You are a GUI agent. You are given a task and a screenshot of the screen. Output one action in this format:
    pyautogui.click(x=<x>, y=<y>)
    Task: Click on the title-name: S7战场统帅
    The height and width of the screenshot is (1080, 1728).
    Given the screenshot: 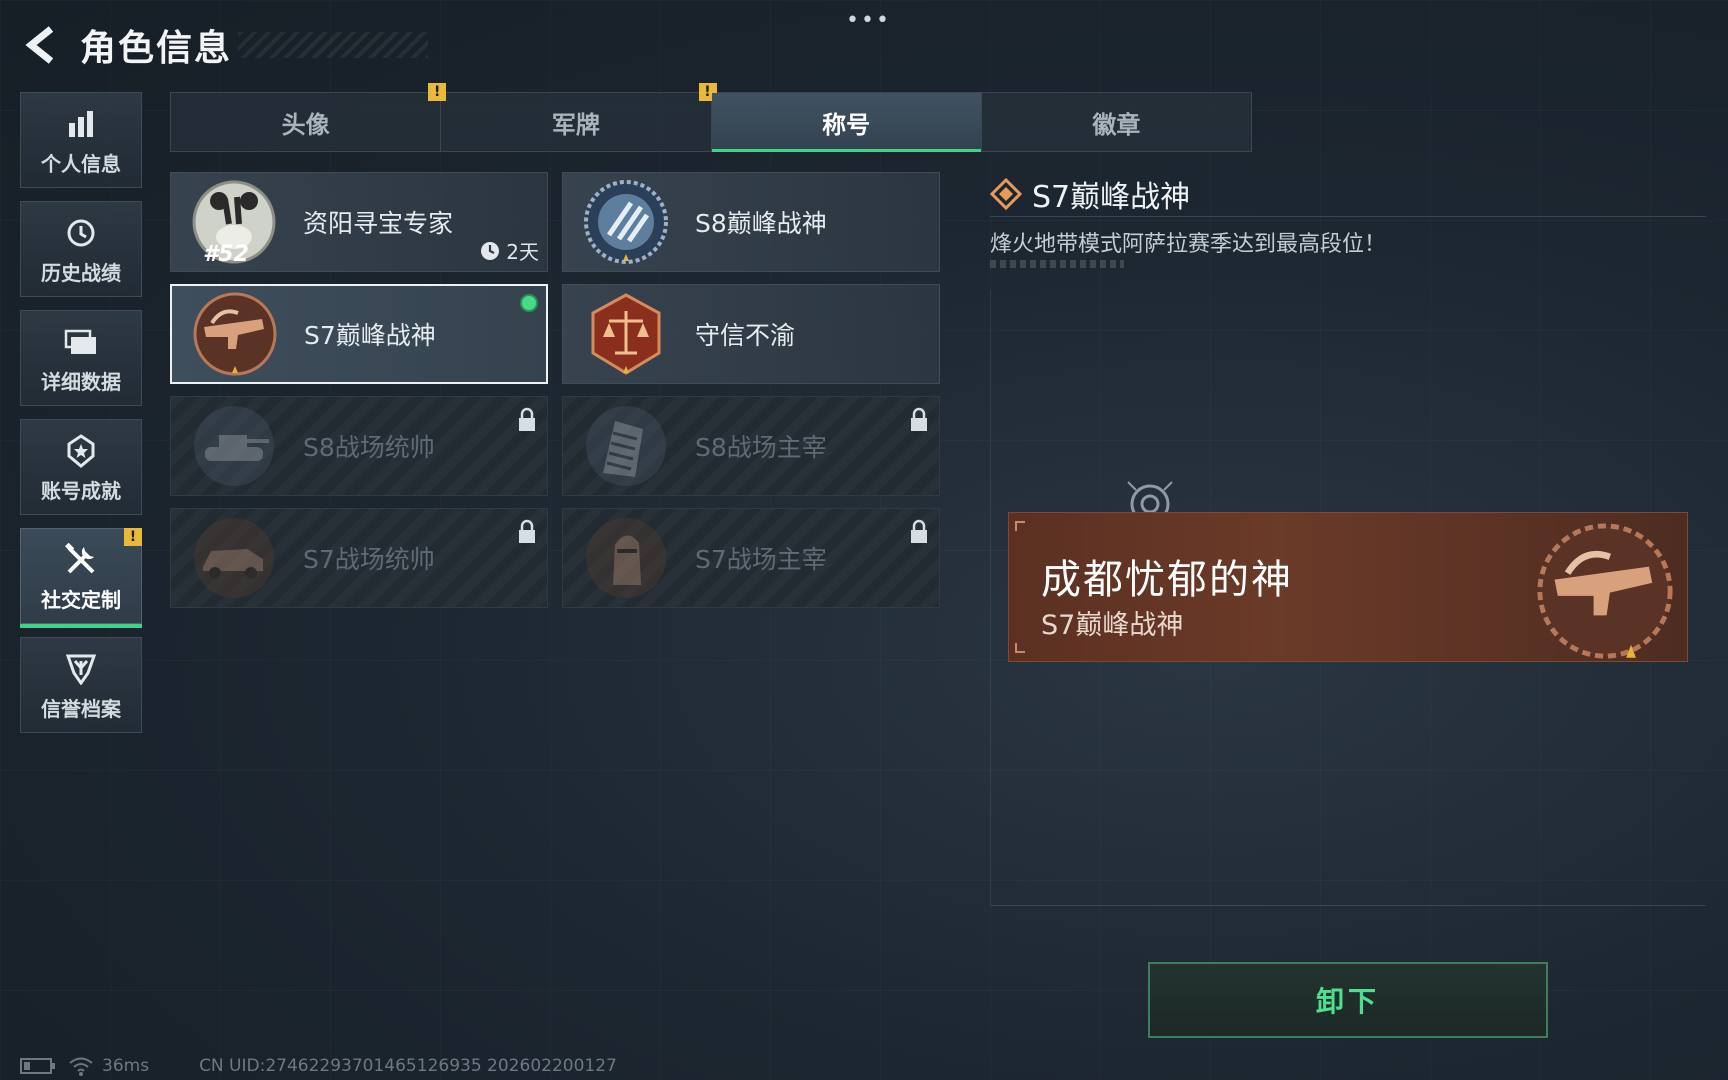 What is the action you would take?
    pyautogui.click(x=369, y=559)
    